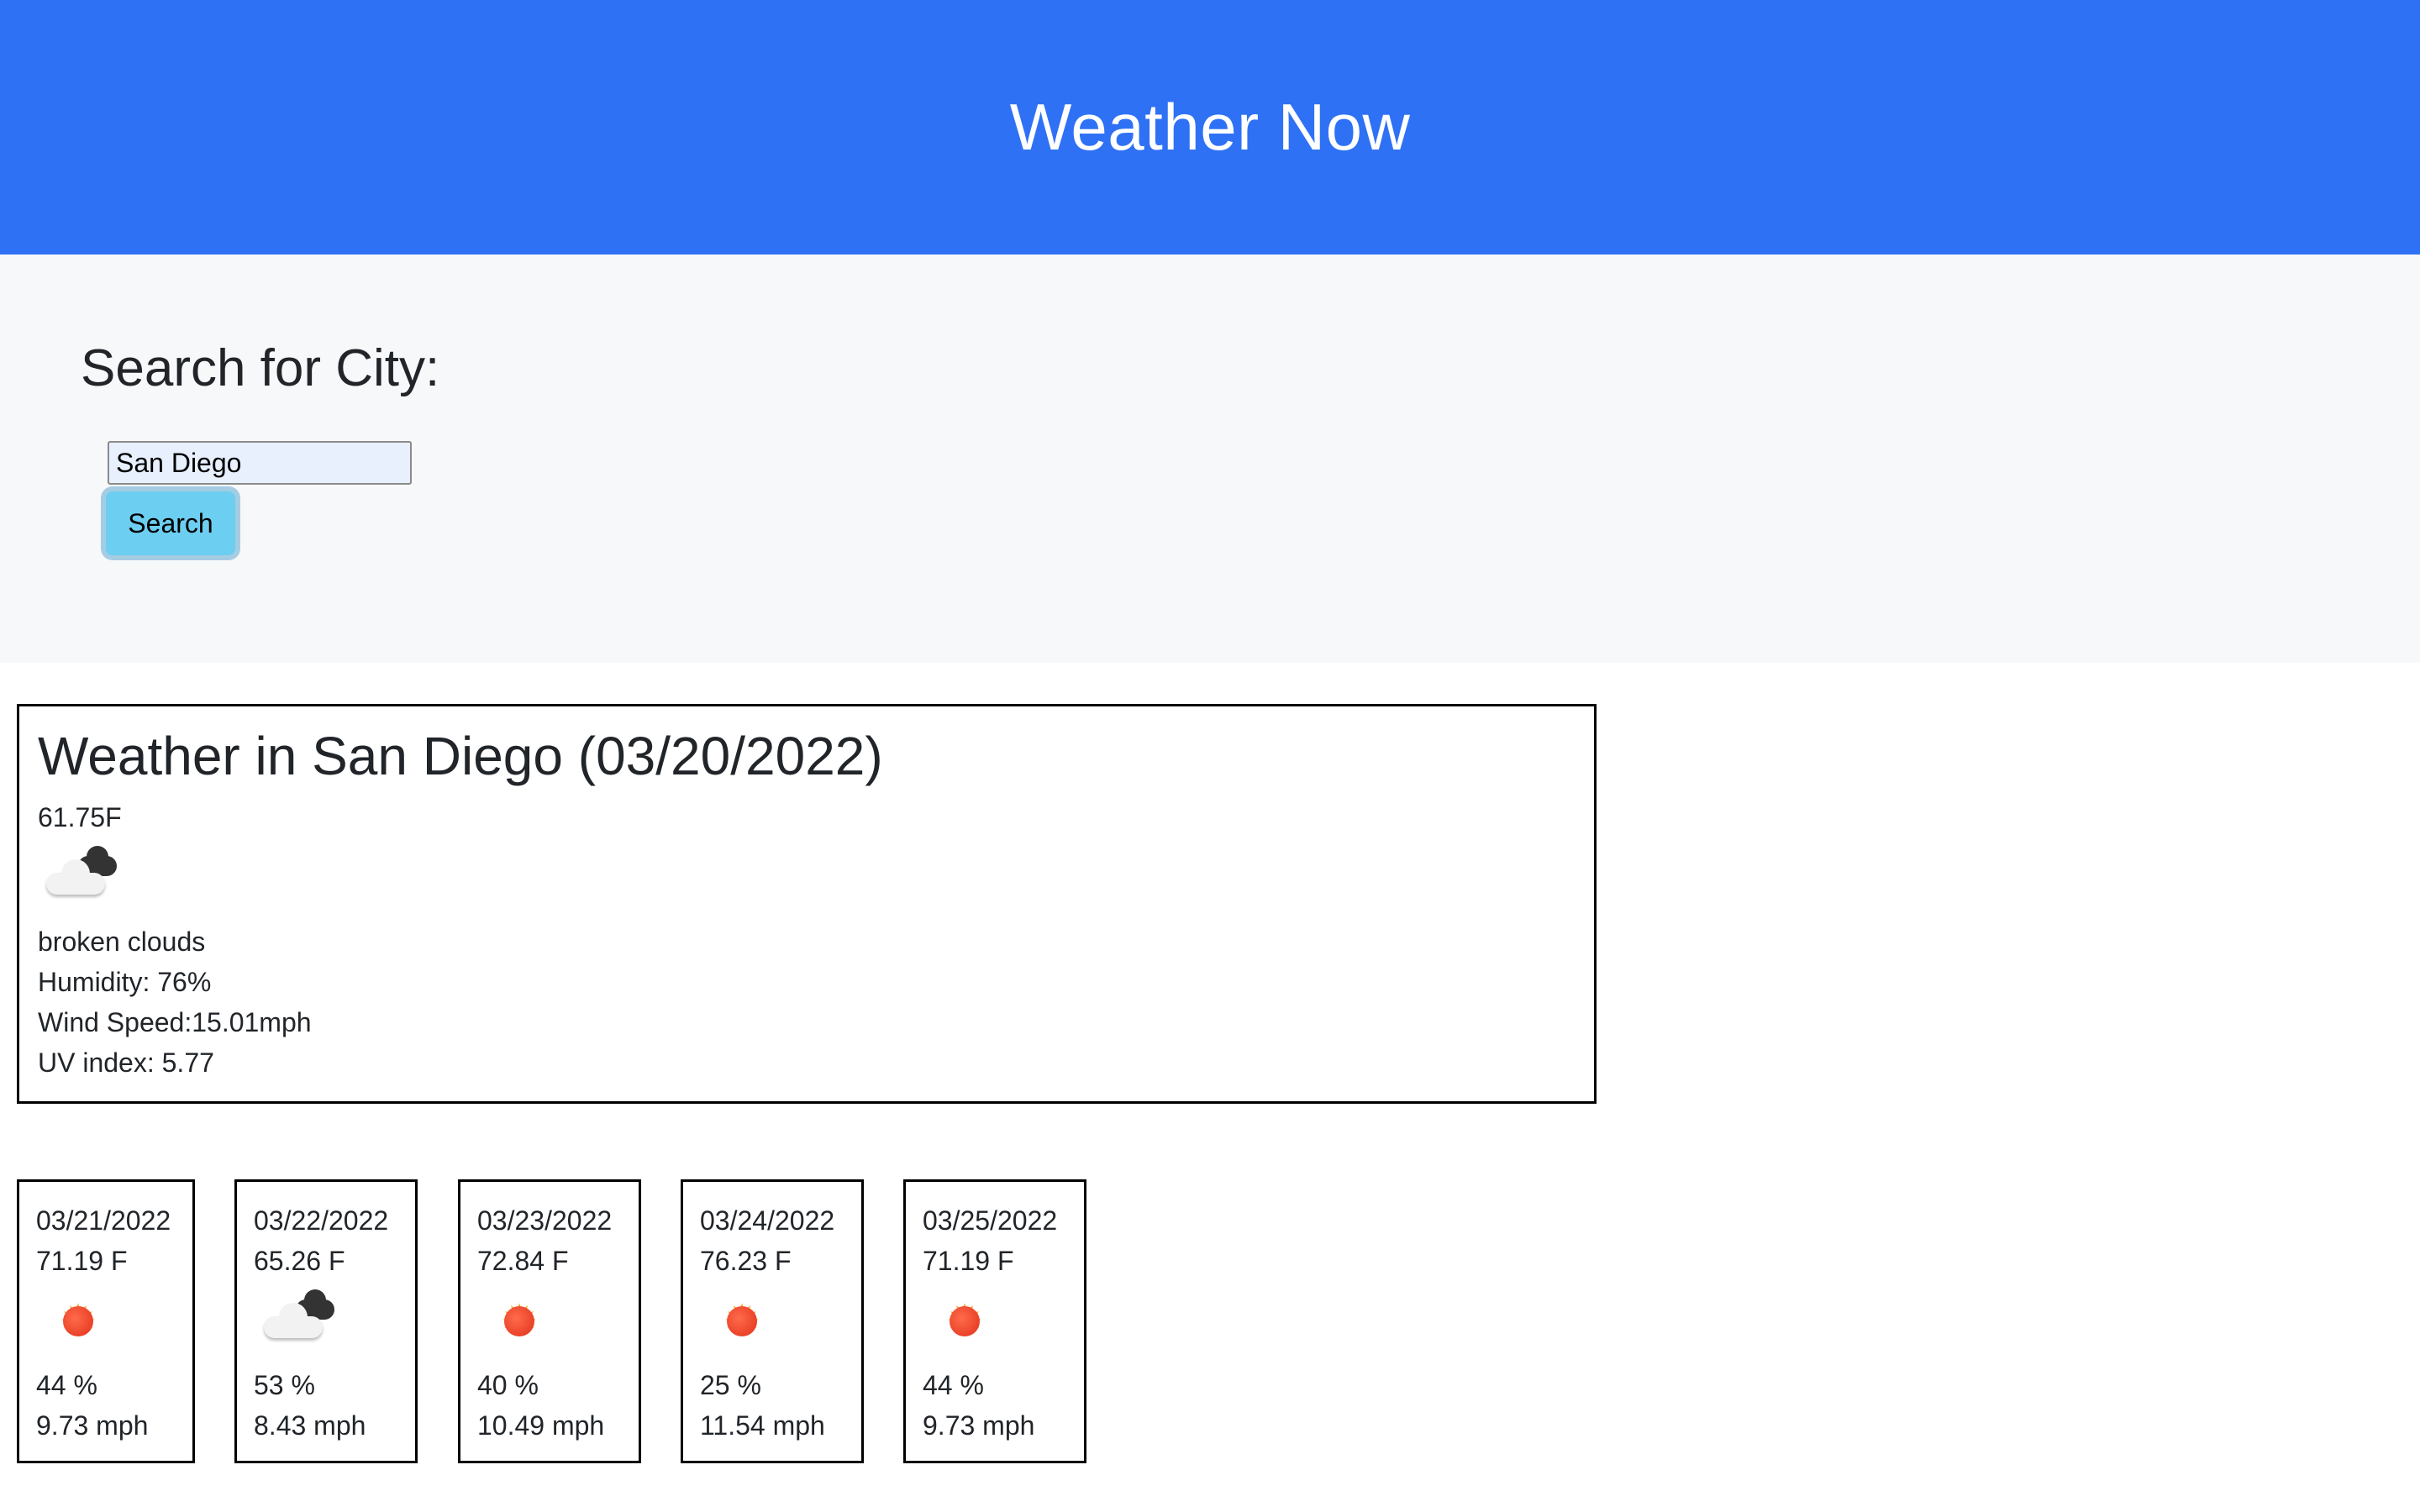  I want to click on forecast-wind: 11.54 mph, so click(763, 1425).